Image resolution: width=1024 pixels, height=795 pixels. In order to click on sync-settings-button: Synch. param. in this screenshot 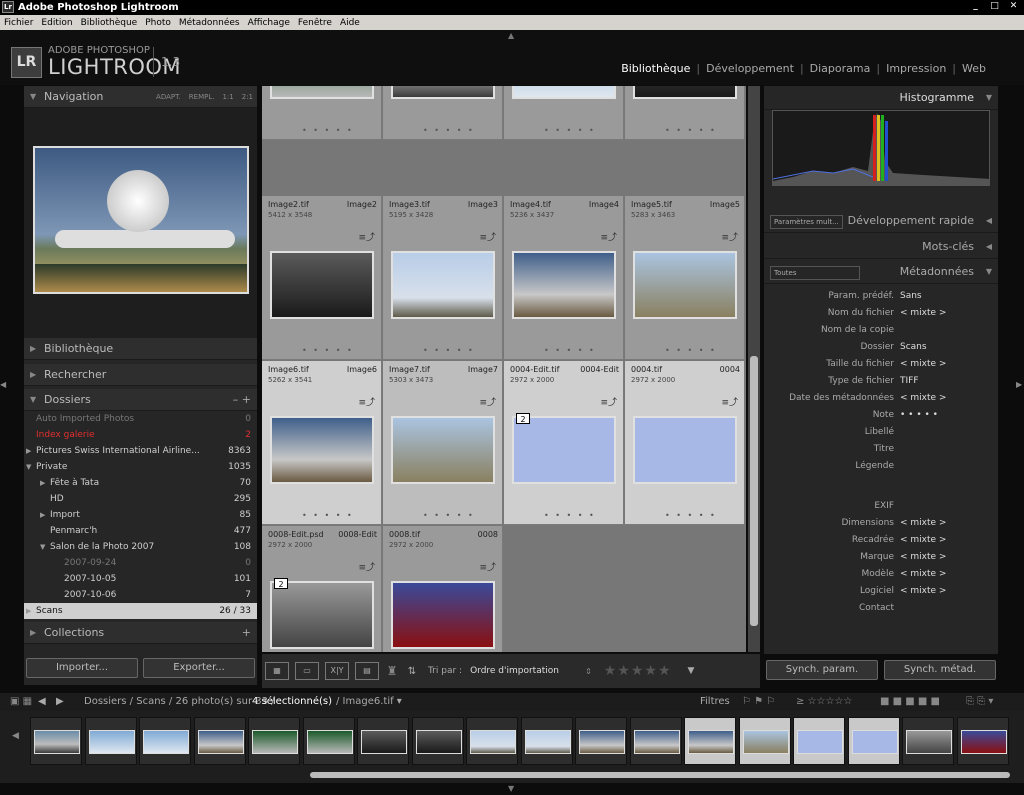, I will do `click(822, 670)`.